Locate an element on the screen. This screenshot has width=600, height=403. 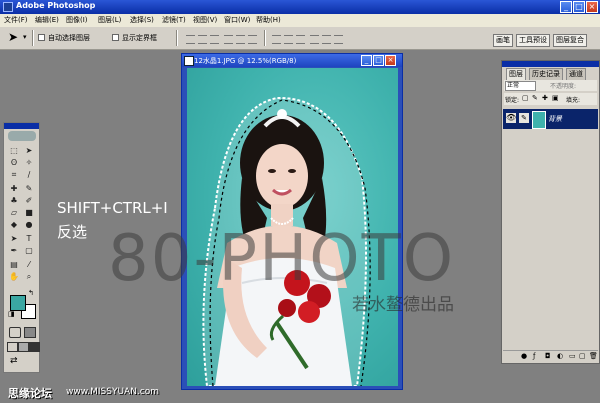
tab-channels: 通道 is located at coordinates (576, 74).